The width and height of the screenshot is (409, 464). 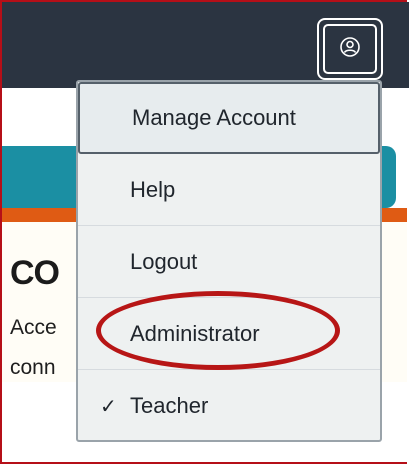 I want to click on card-text-line1: Acce, so click(x=33, y=327).